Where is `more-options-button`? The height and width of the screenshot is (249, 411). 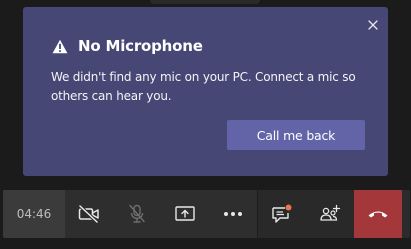
more-options-button is located at coordinates (233, 214).